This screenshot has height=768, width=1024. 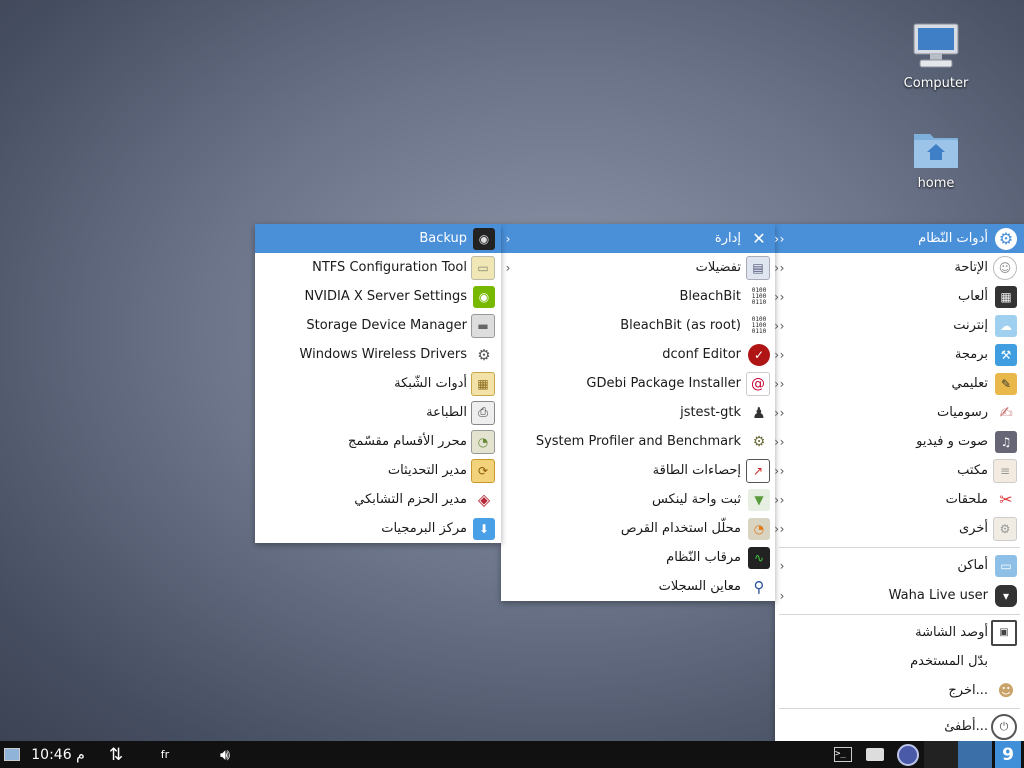 What do you see at coordinates (899, 325) in the screenshot?
I see `menu-item-internet: › إنترنت ☁` at bounding box center [899, 325].